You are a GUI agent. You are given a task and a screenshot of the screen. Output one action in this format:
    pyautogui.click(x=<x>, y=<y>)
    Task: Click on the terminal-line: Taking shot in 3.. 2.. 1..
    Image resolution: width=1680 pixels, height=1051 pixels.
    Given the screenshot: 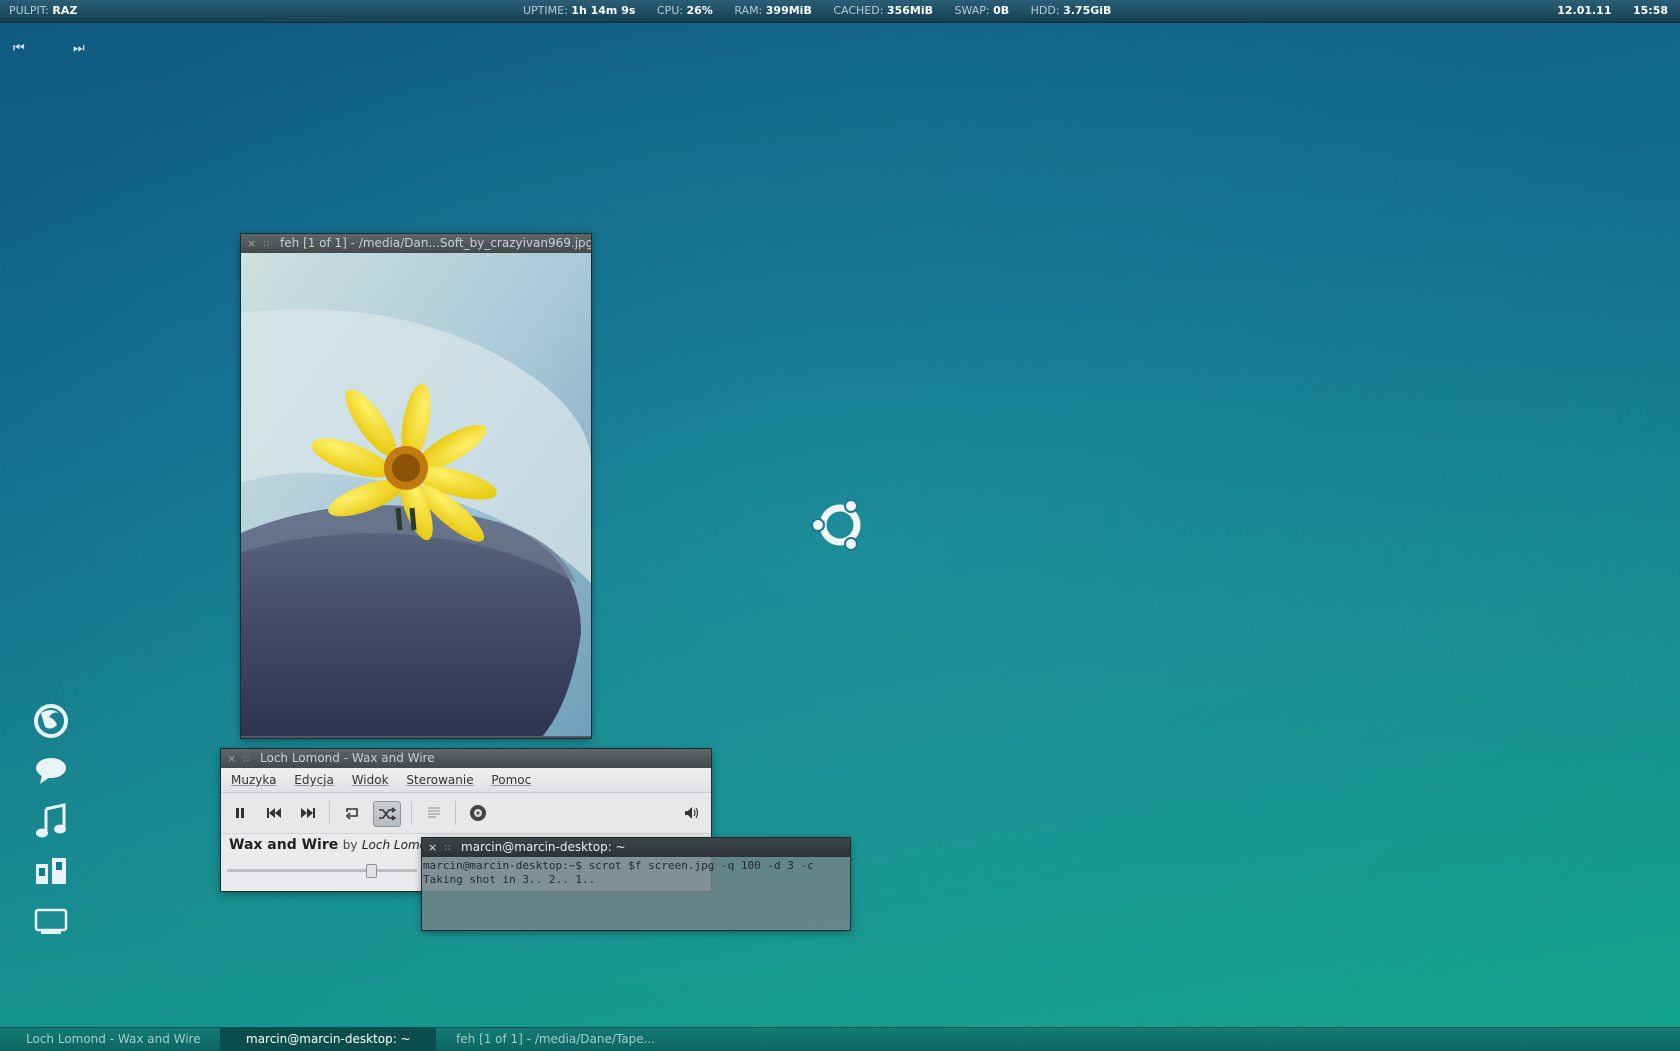 What is the action you would take?
    pyautogui.click(x=509, y=879)
    